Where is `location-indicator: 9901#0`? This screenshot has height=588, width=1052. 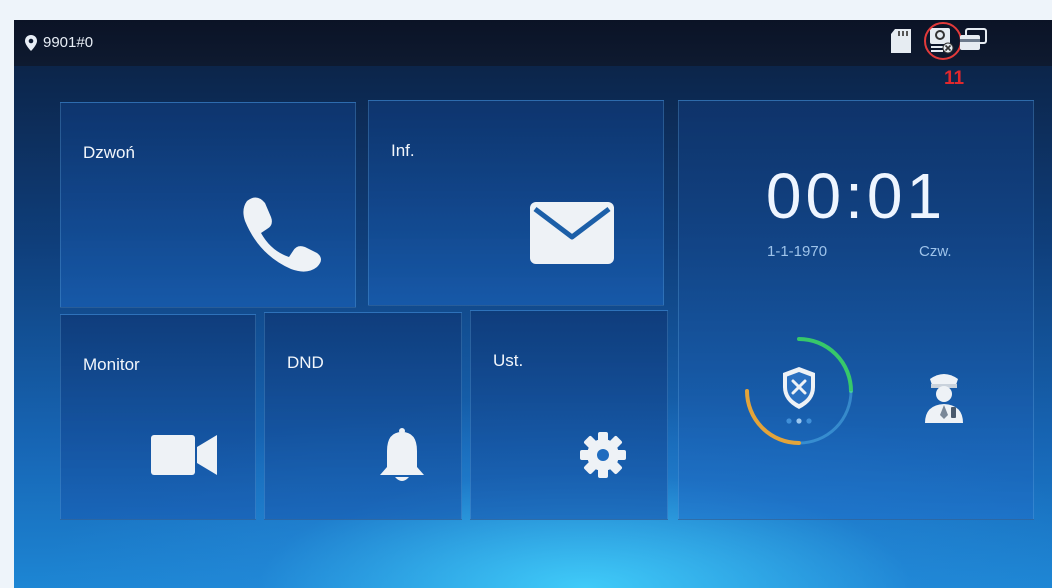
location-indicator: 9901#0 is located at coordinates (58, 42).